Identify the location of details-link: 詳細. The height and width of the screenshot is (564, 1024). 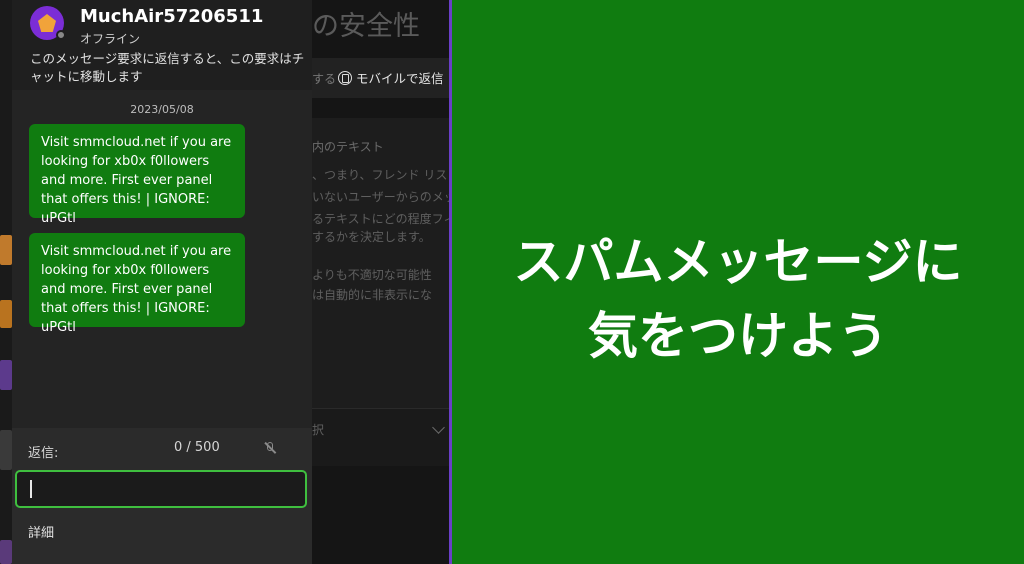
(41, 531).